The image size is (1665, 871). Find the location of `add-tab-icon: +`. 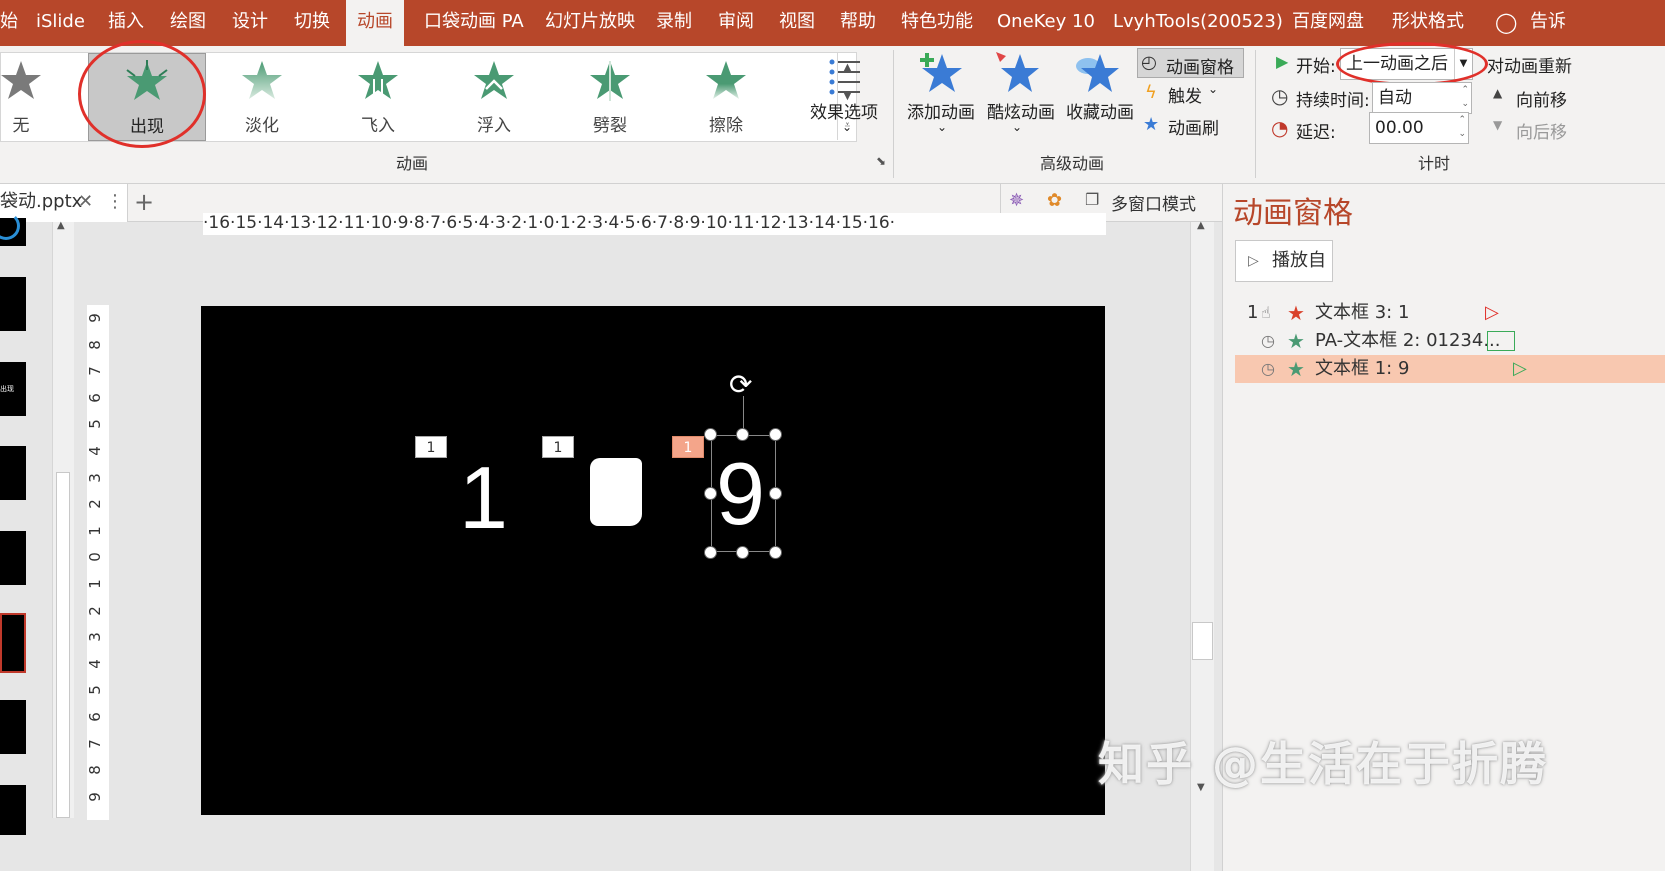

add-tab-icon: + is located at coordinates (144, 202).